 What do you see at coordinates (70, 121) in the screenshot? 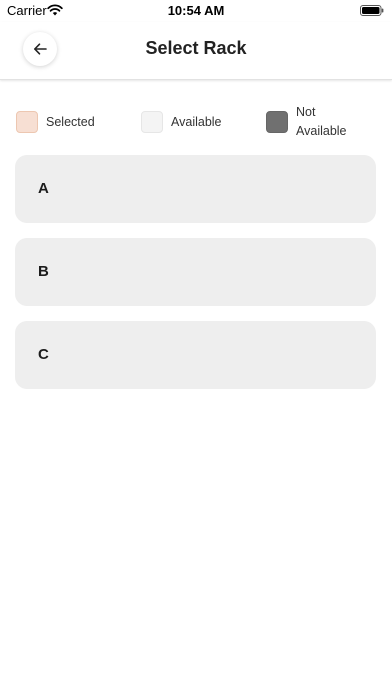
I see `legend-label-selected: Selected` at bounding box center [70, 121].